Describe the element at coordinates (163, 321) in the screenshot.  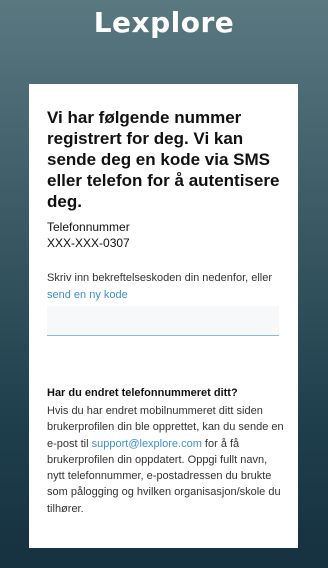
I see `verification-code-input` at that location.